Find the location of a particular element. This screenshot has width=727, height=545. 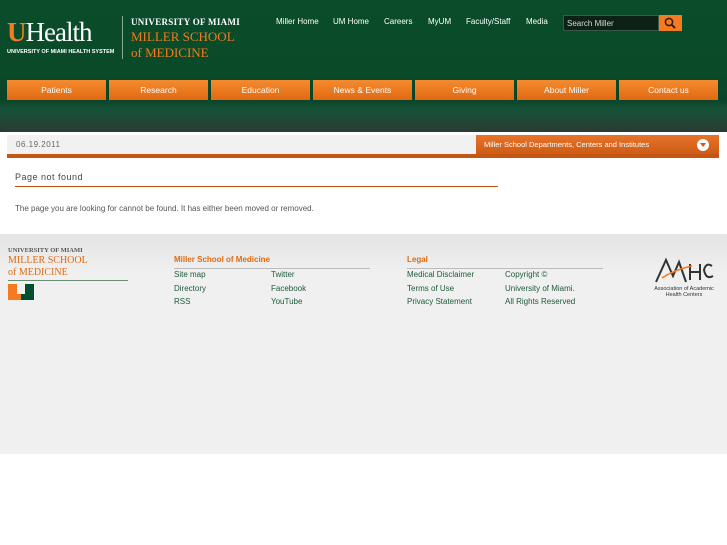

search-input: Search Miller is located at coordinates (611, 23).